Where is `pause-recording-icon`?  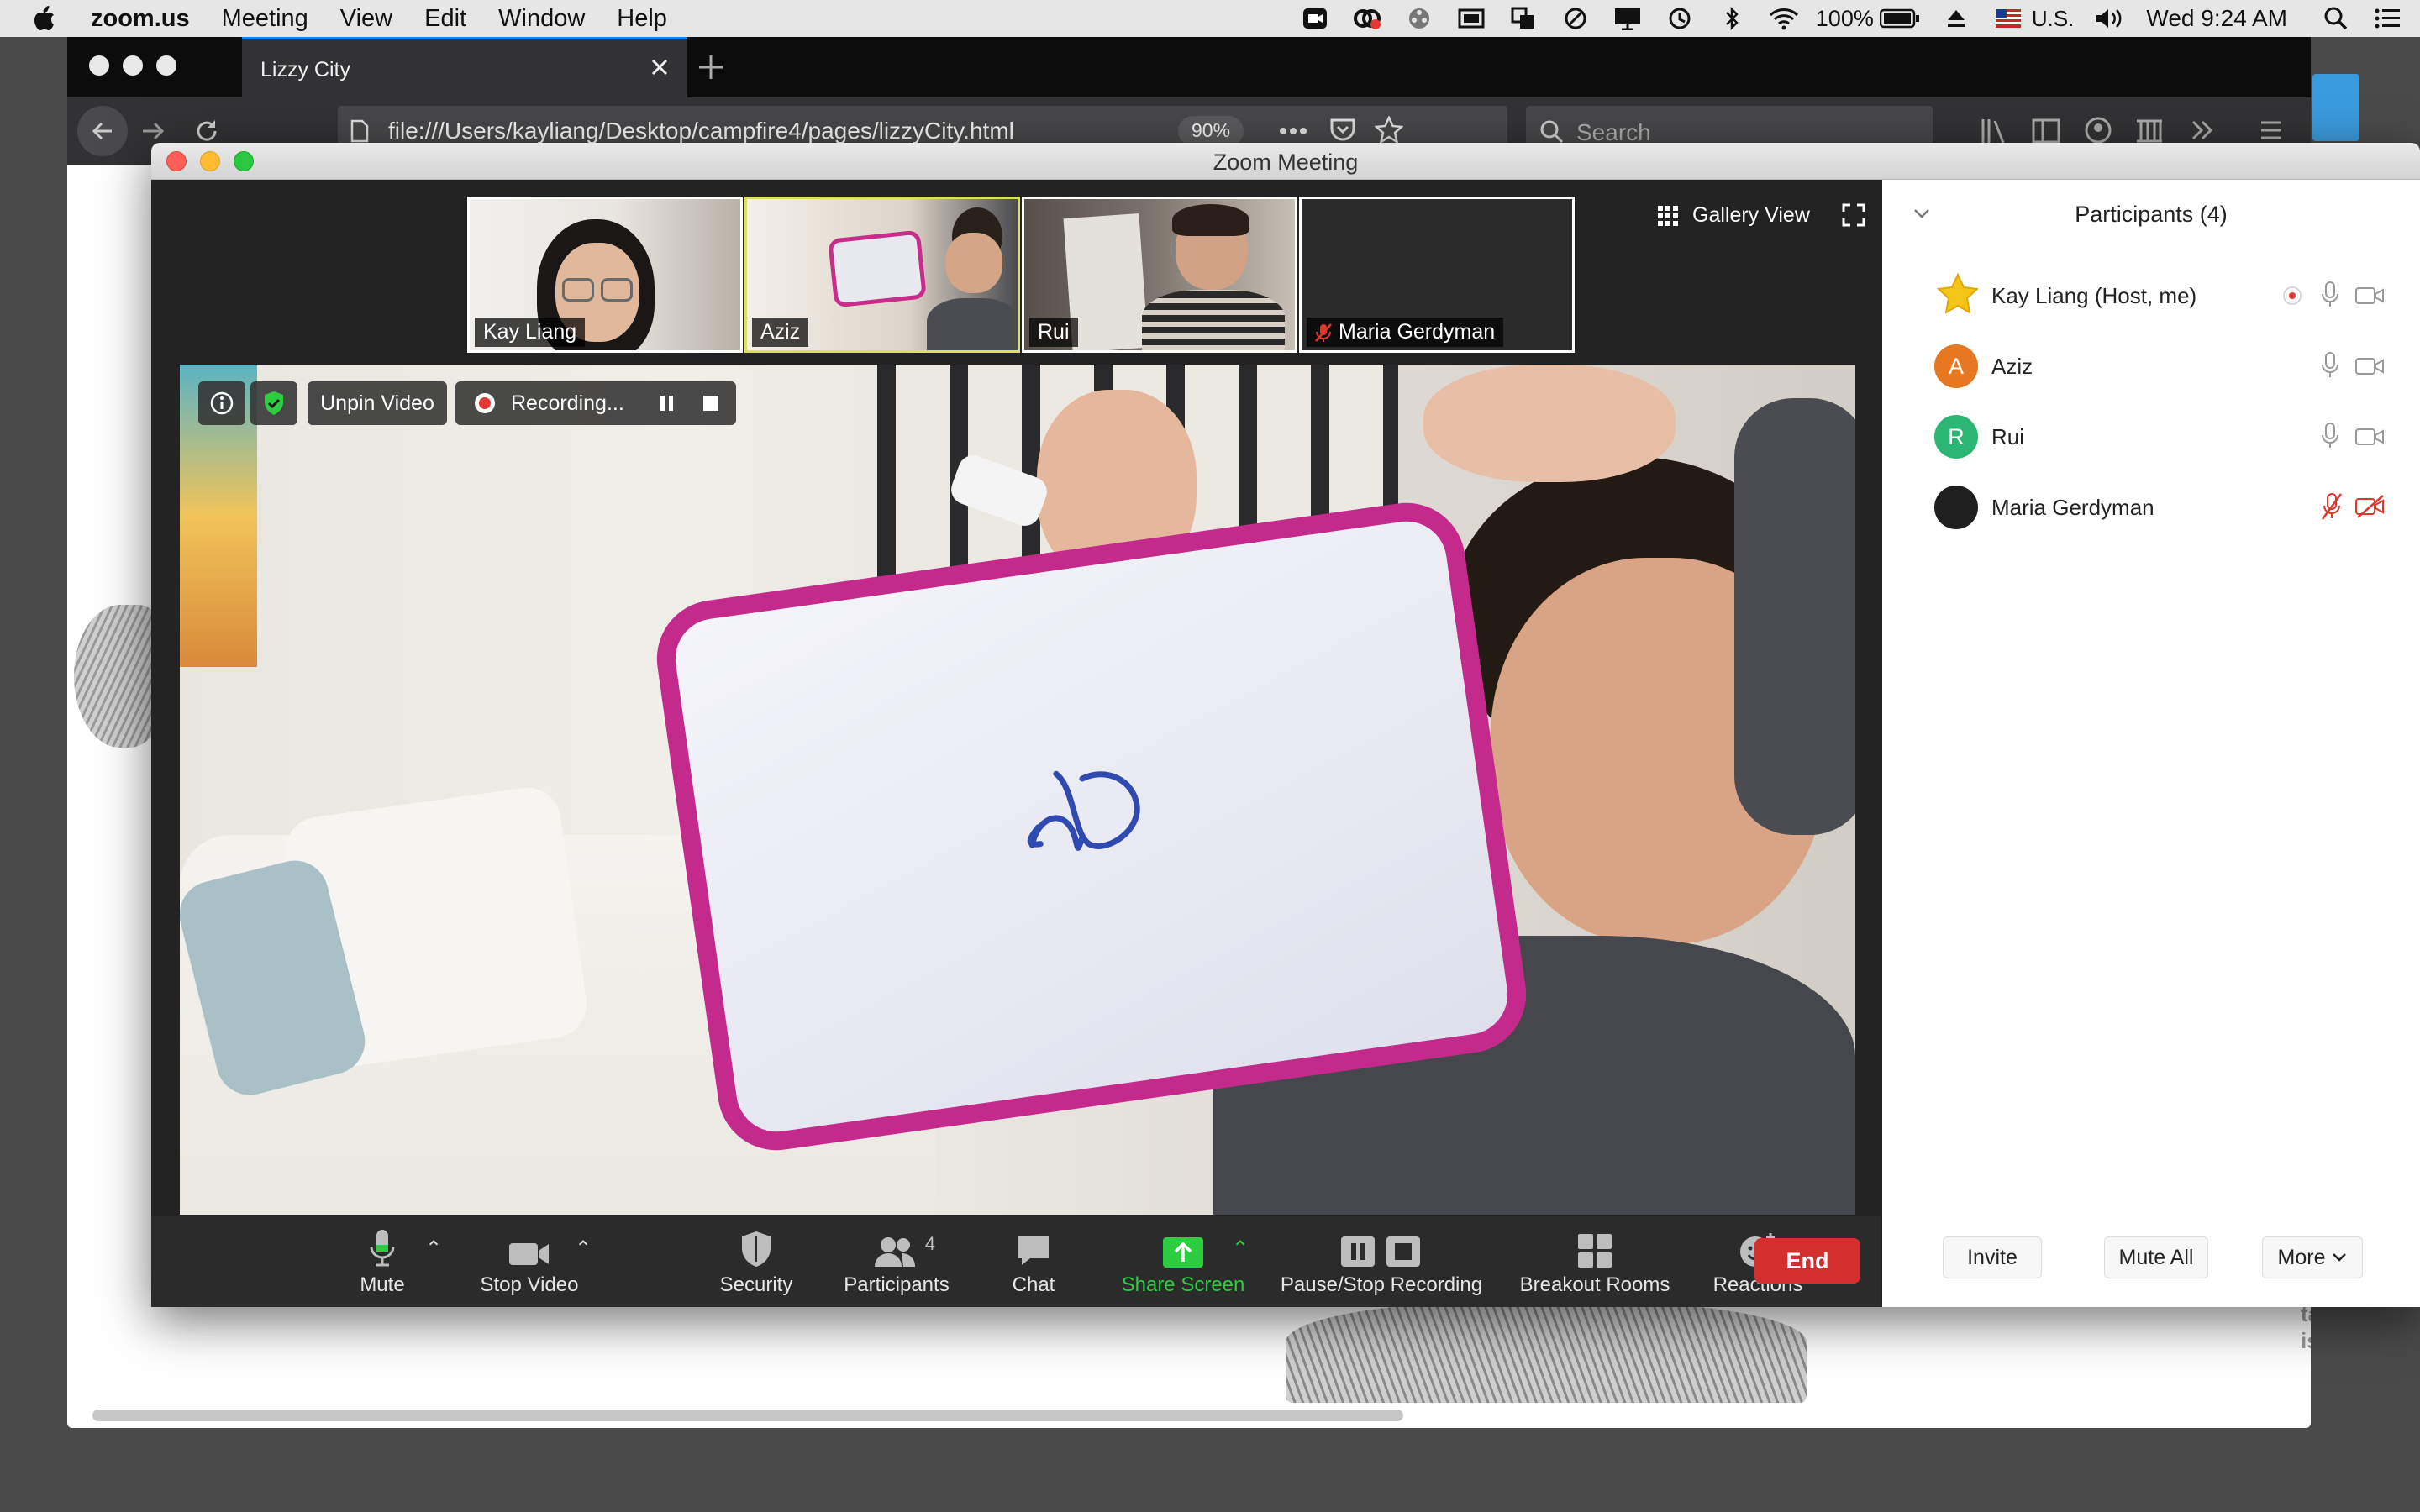 pause-recording-icon is located at coordinates (667, 403).